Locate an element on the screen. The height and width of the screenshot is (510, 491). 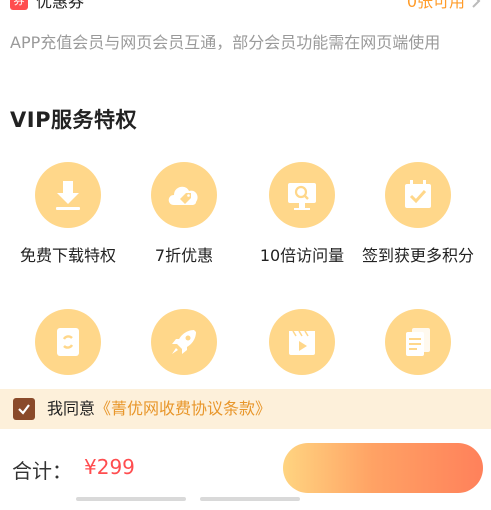
coupon-icon: 券 is located at coordinates (19, 5).